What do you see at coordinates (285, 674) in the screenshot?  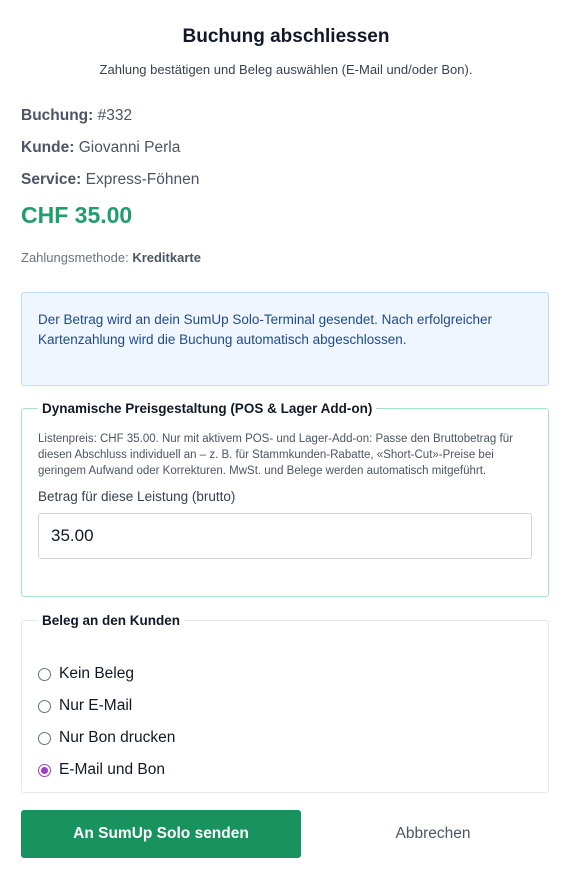 I see `receipt-option-none: Kein Beleg` at bounding box center [285, 674].